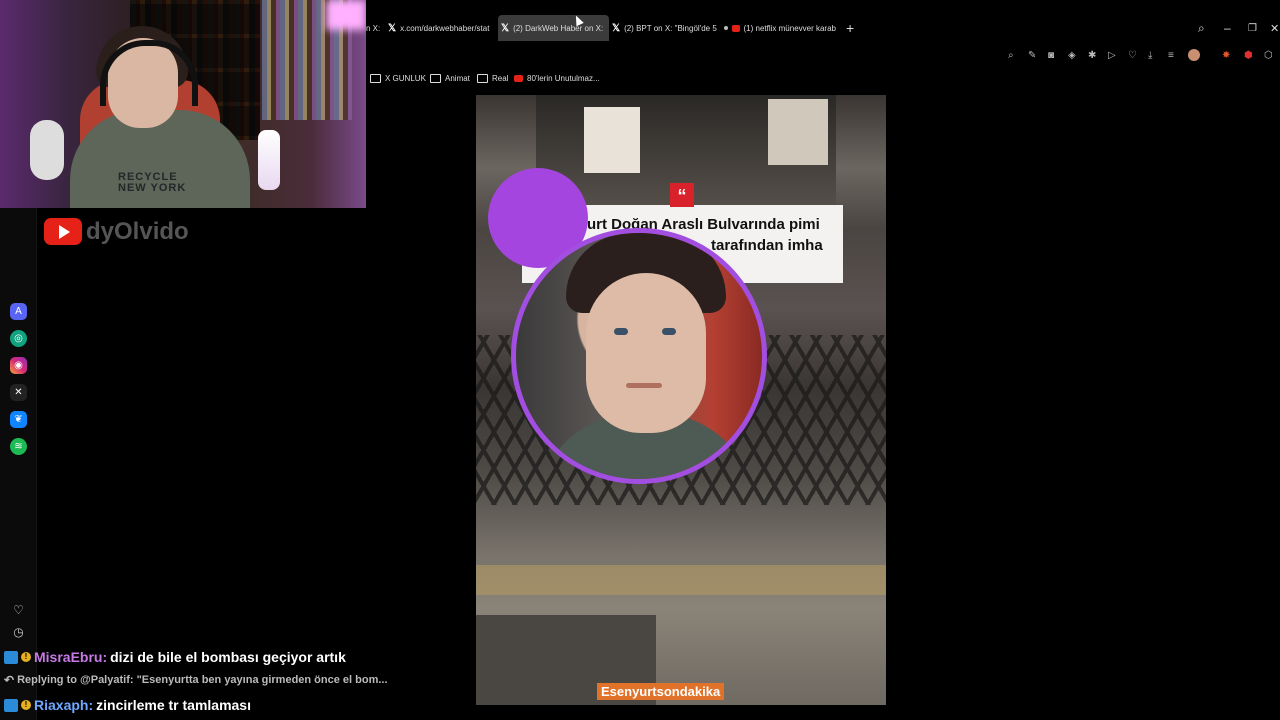  I want to click on chat-text: dizi de bile el bombası geçiyor artık, so click(228, 657).